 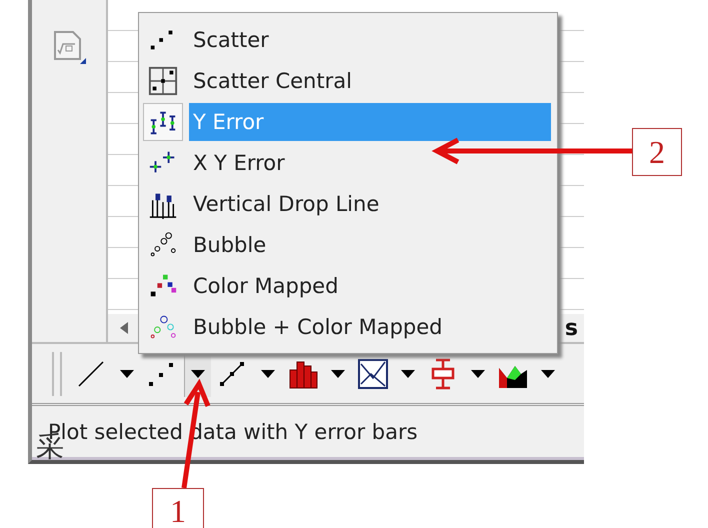 What do you see at coordinates (370, 163) in the screenshot?
I see `menu-item: X Y Error` at bounding box center [370, 163].